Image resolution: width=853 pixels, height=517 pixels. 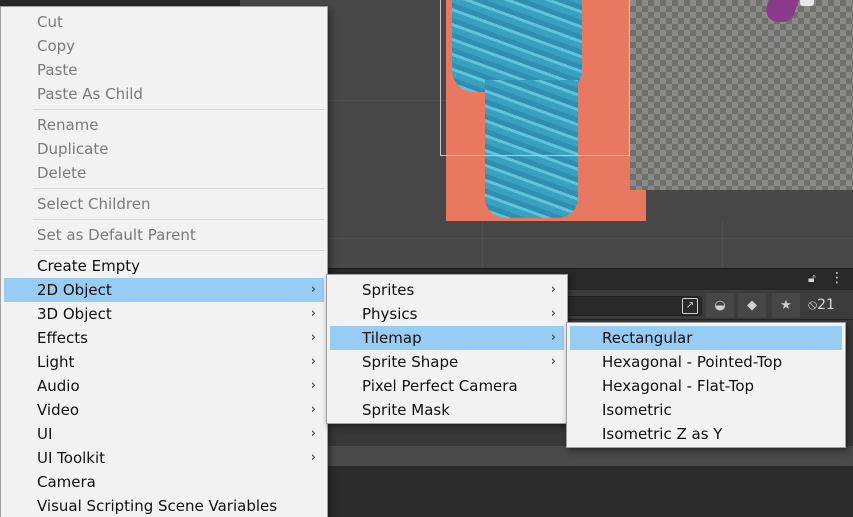 What do you see at coordinates (74, 314) in the screenshot?
I see `menu-item-label: 3D Object` at bounding box center [74, 314].